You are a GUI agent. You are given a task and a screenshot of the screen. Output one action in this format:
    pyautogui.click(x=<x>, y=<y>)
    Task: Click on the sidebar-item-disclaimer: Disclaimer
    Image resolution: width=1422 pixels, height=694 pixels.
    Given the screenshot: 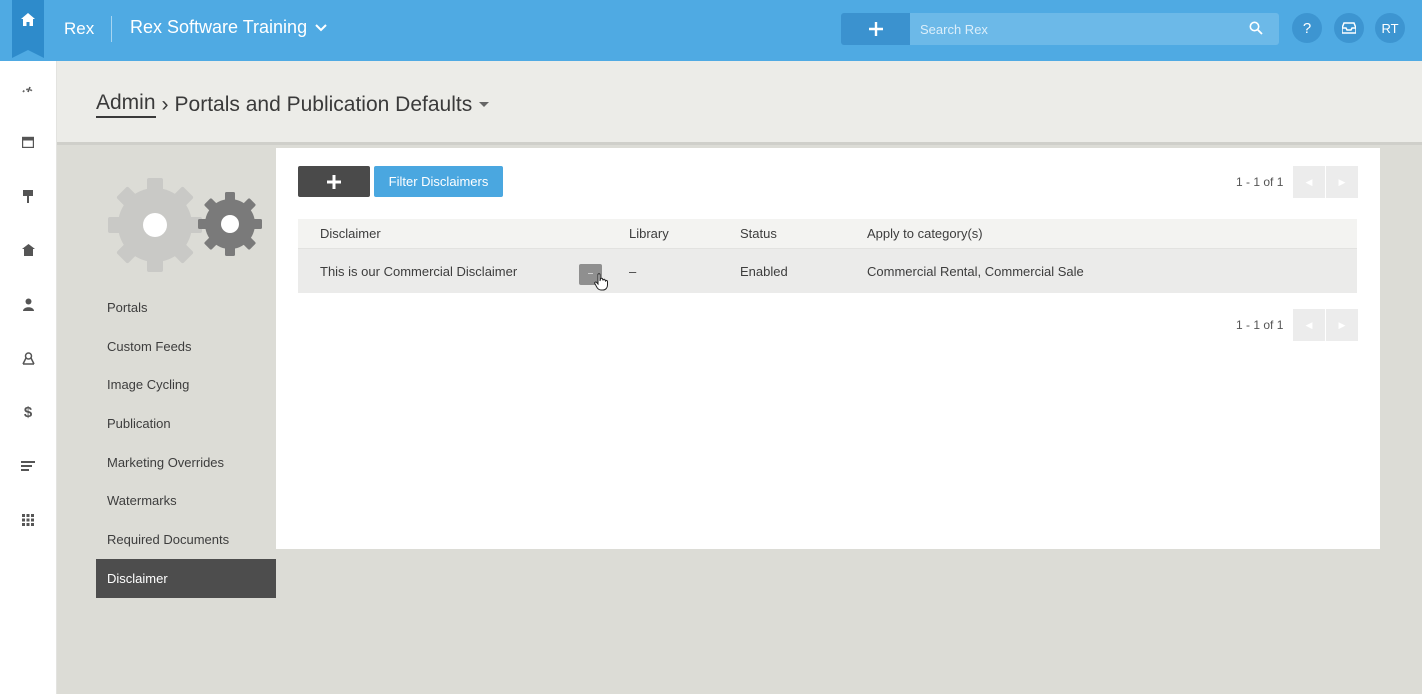 What is the action you would take?
    pyautogui.click(x=186, y=578)
    